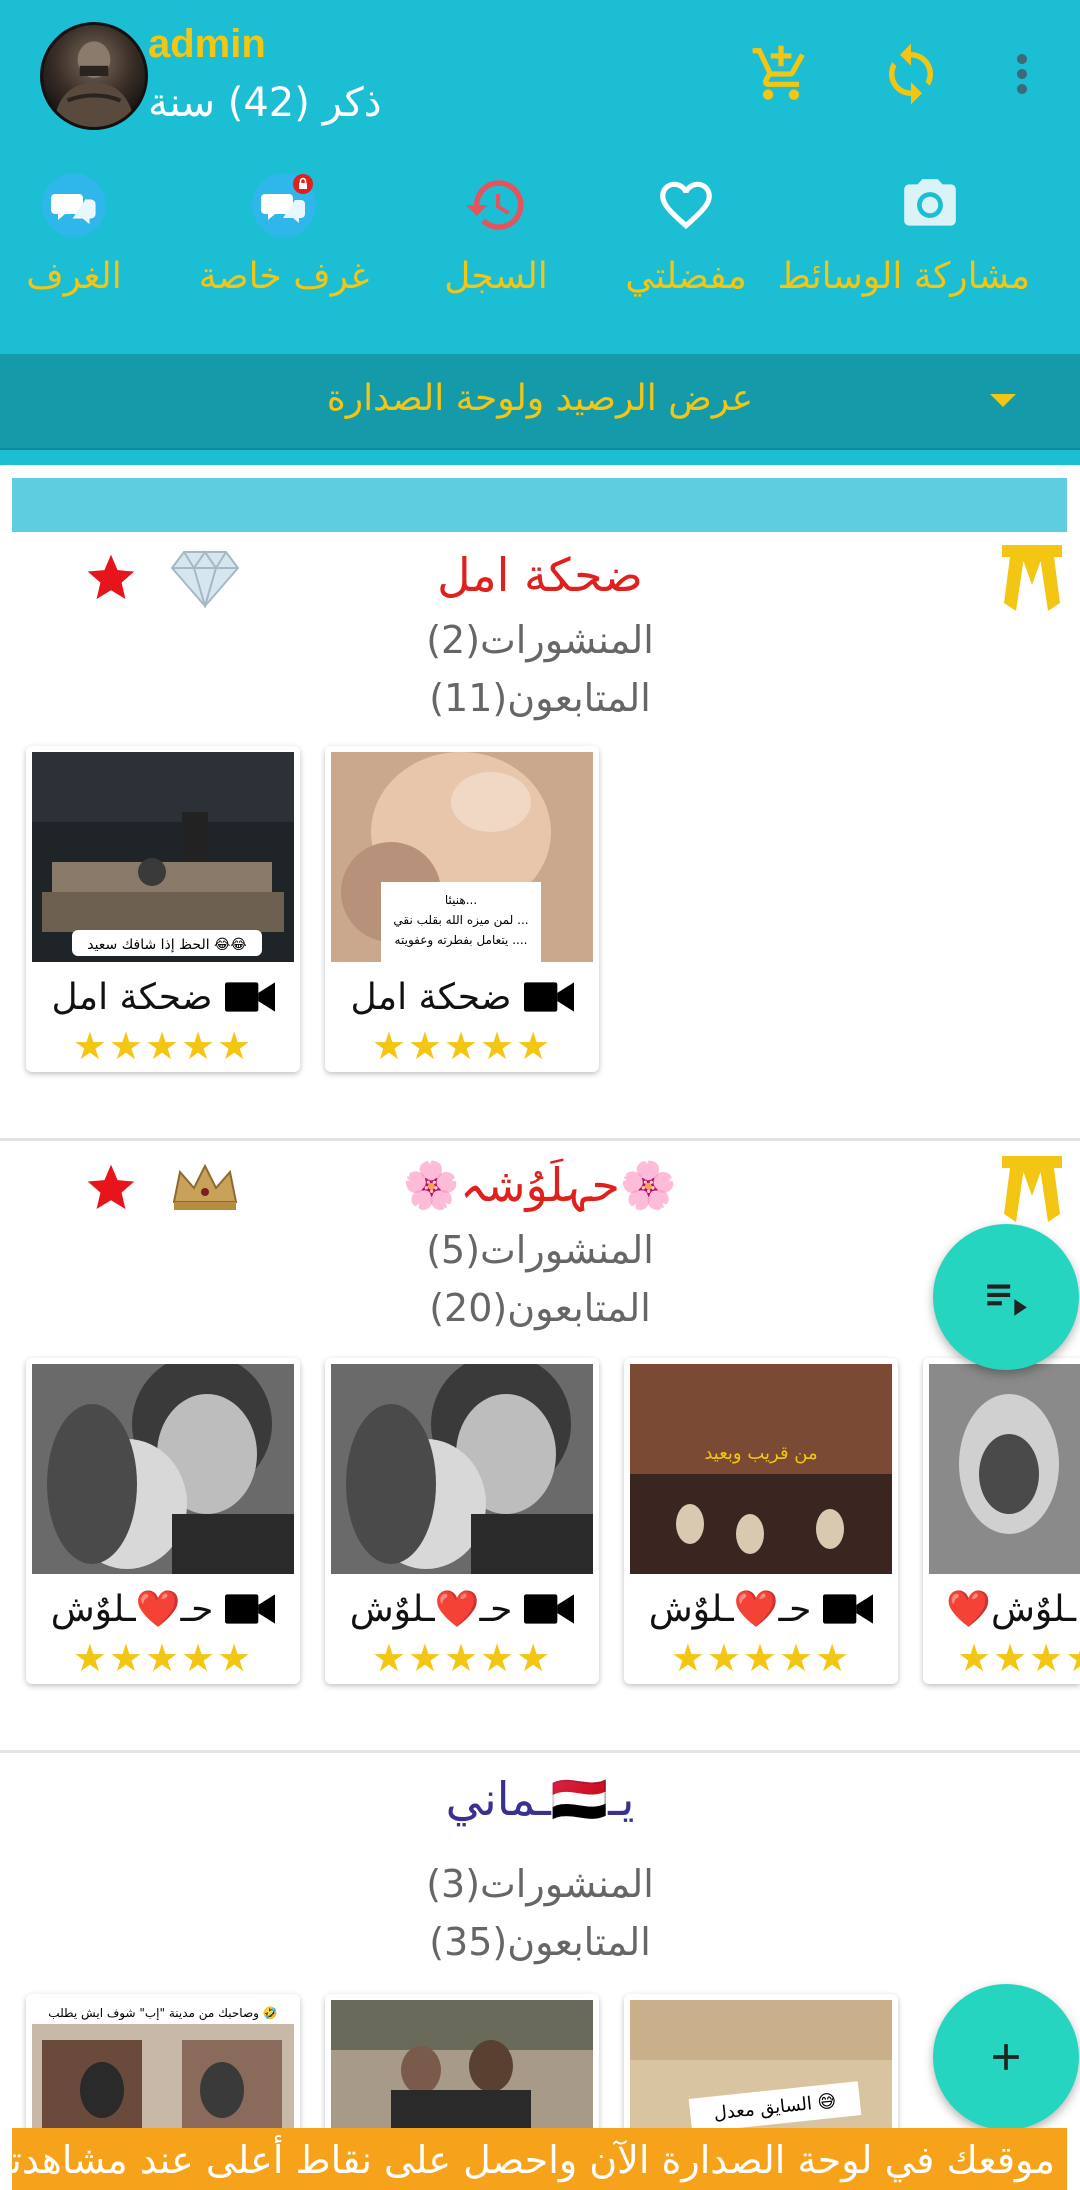 This screenshot has height=2190, width=1080. I want to click on media-card: ـلوٌش❤️ ★★★★★, so click(1001, 1521).